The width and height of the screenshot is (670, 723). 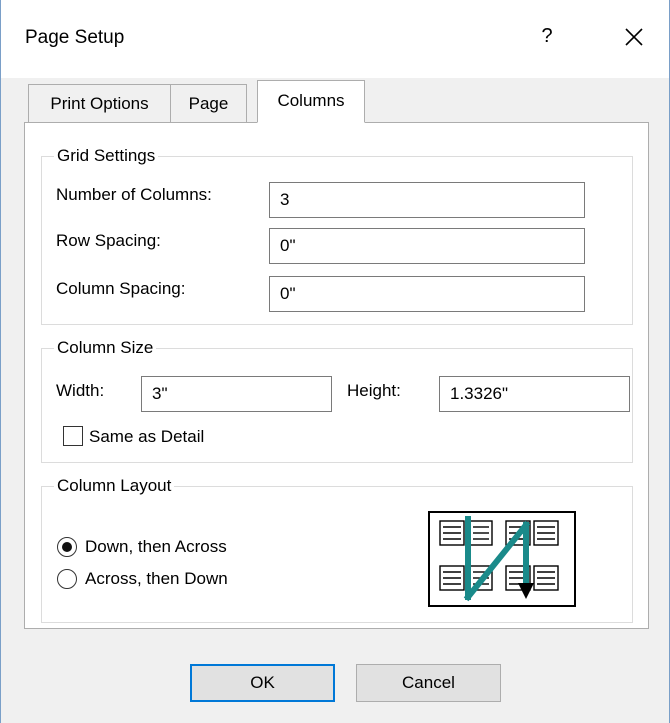 I want to click on same-as-detail-label: Same as Detail, so click(x=147, y=436).